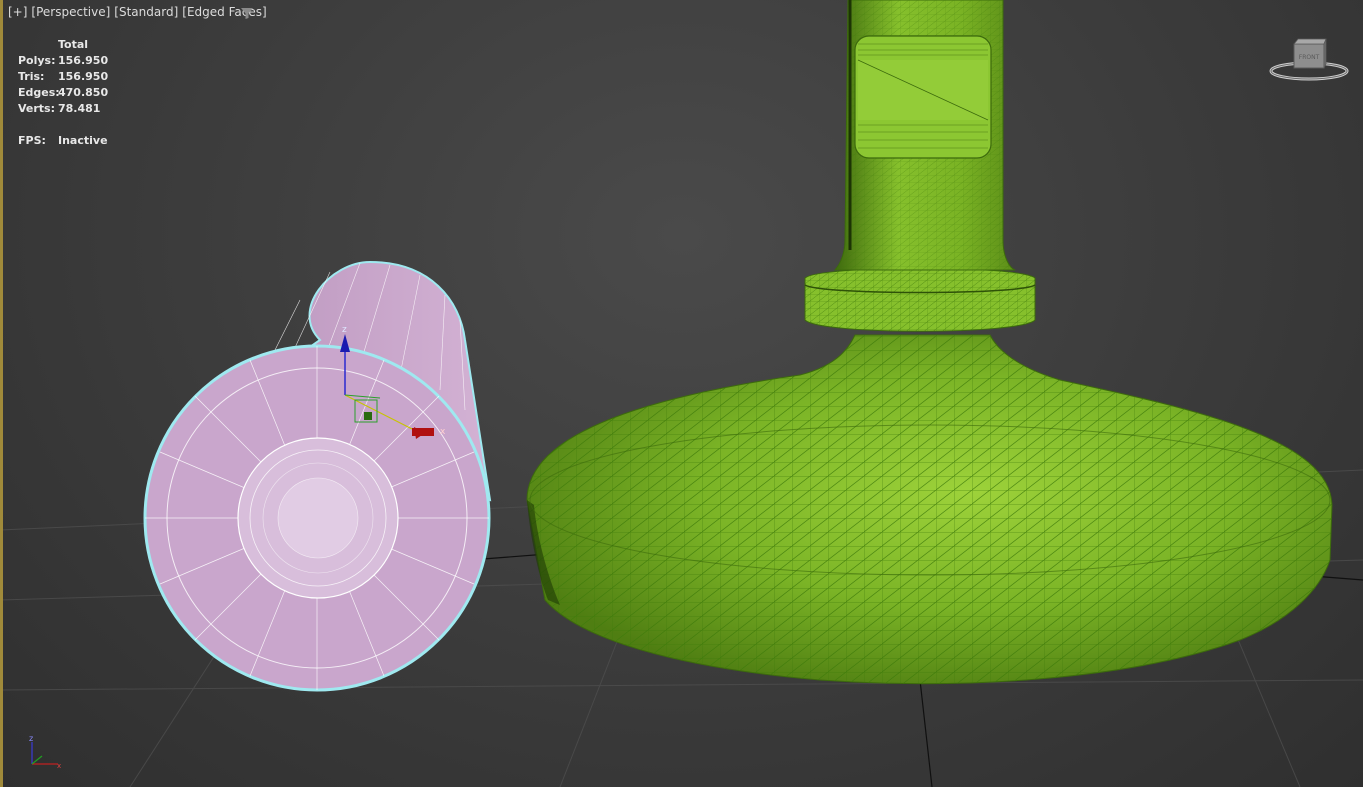  Describe the element at coordinates (1, 393) in the screenshot. I see `active-viewport-border` at that location.